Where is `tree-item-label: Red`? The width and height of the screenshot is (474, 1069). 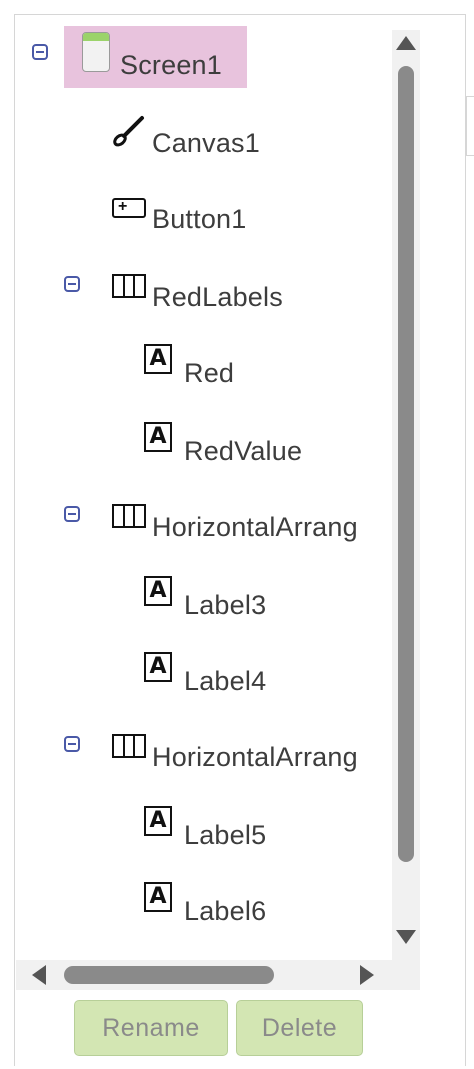
tree-item-label: Red is located at coordinates (209, 373).